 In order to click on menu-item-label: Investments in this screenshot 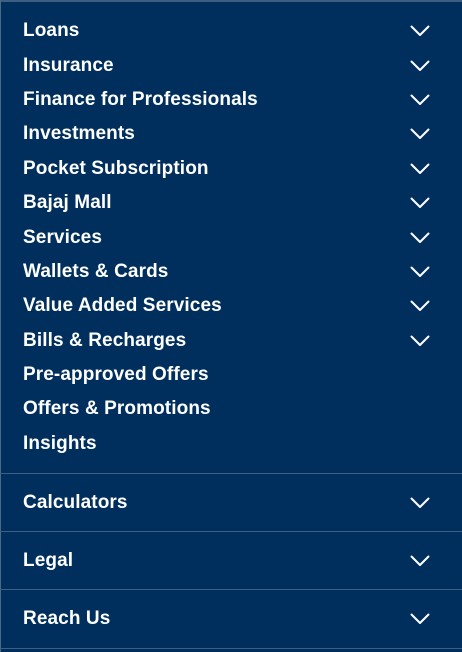, I will do `click(79, 134)`.